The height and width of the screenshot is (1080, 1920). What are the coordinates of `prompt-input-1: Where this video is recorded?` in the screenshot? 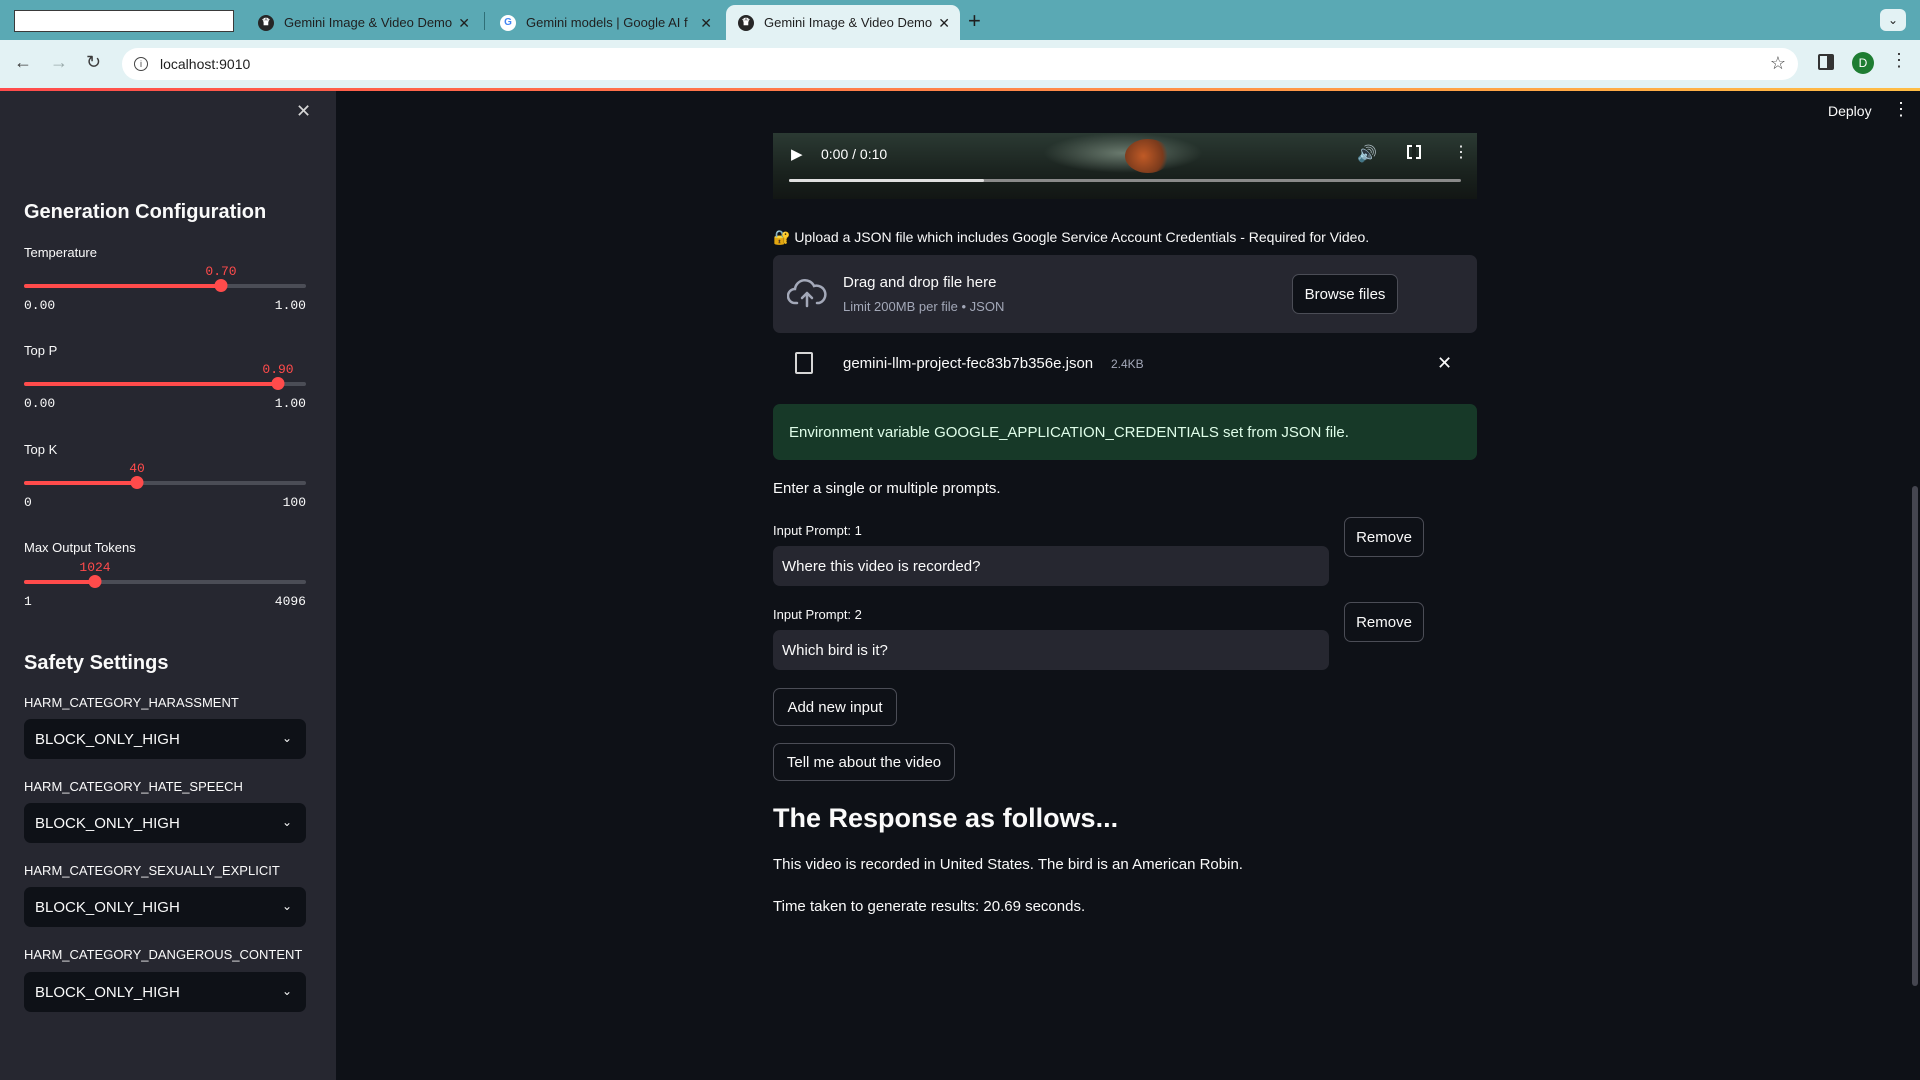 It's located at (1051, 566).